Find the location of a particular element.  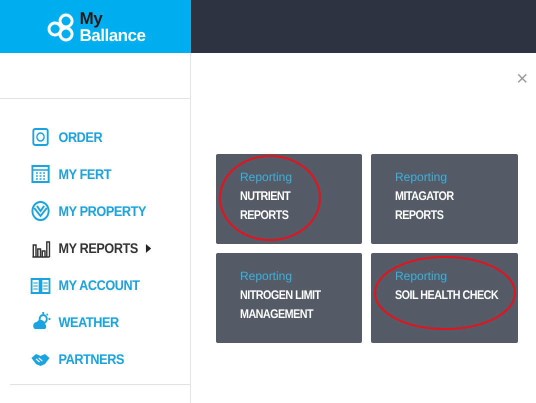

logo-text: My is located at coordinates (92, 18).